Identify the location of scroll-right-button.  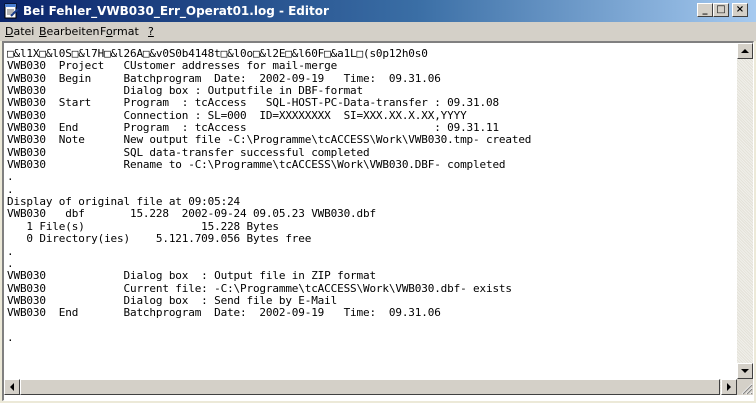
(729, 387).